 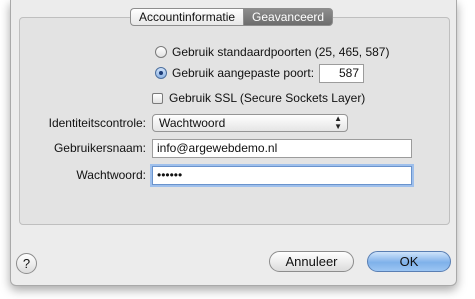 What do you see at coordinates (282, 148) in the screenshot?
I see `username-input: info@argewebdemo.nl` at bounding box center [282, 148].